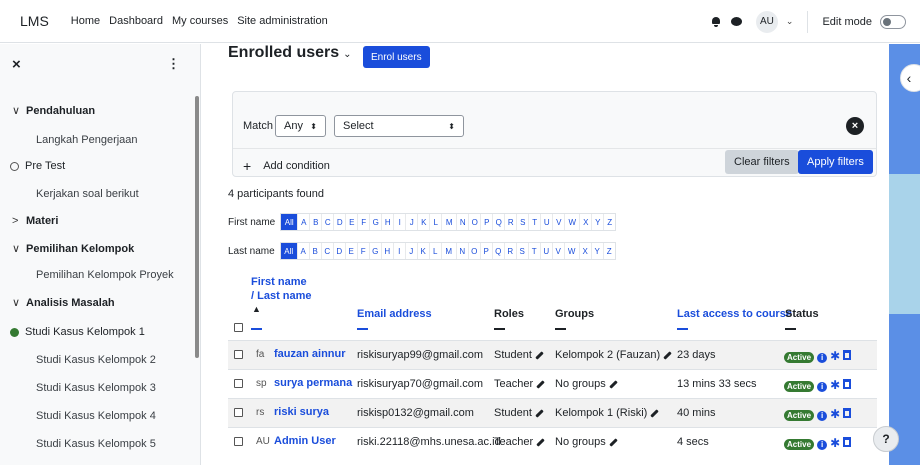 The height and width of the screenshot is (465, 920). What do you see at coordinates (835, 162) in the screenshot?
I see `apply-filters-button: Apply filters` at bounding box center [835, 162].